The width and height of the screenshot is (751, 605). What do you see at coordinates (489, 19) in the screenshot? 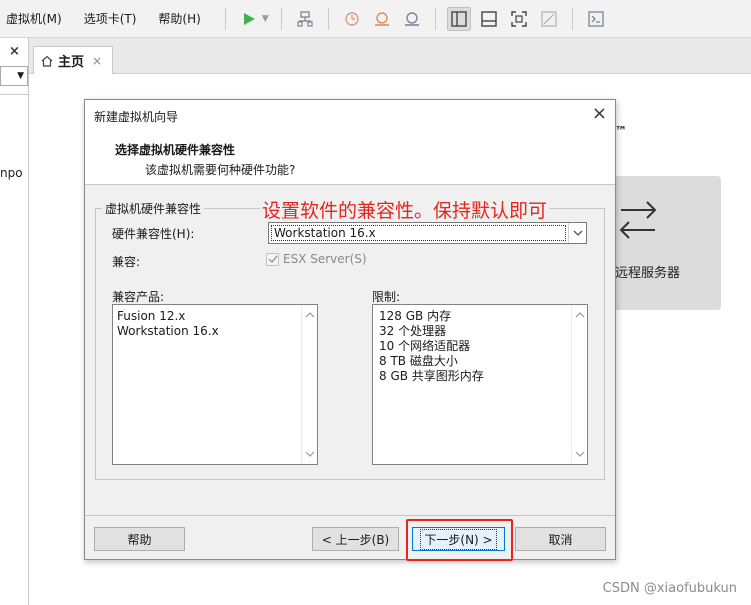
I see `console-view-icon` at bounding box center [489, 19].